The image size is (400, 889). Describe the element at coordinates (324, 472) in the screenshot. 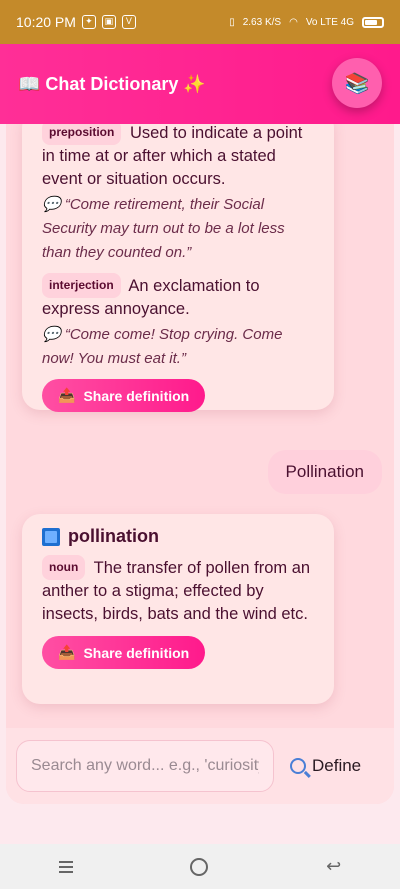

I see `user-message-bubble: Pollination` at that location.